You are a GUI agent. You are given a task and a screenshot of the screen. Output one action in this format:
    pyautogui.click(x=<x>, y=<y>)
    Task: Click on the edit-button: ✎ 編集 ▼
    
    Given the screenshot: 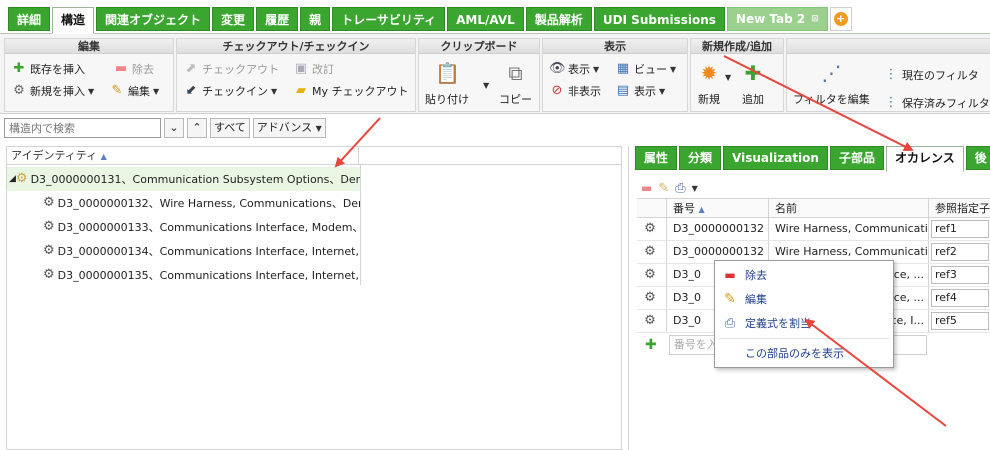 What is the action you would take?
    pyautogui.click(x=134, y=91)
    